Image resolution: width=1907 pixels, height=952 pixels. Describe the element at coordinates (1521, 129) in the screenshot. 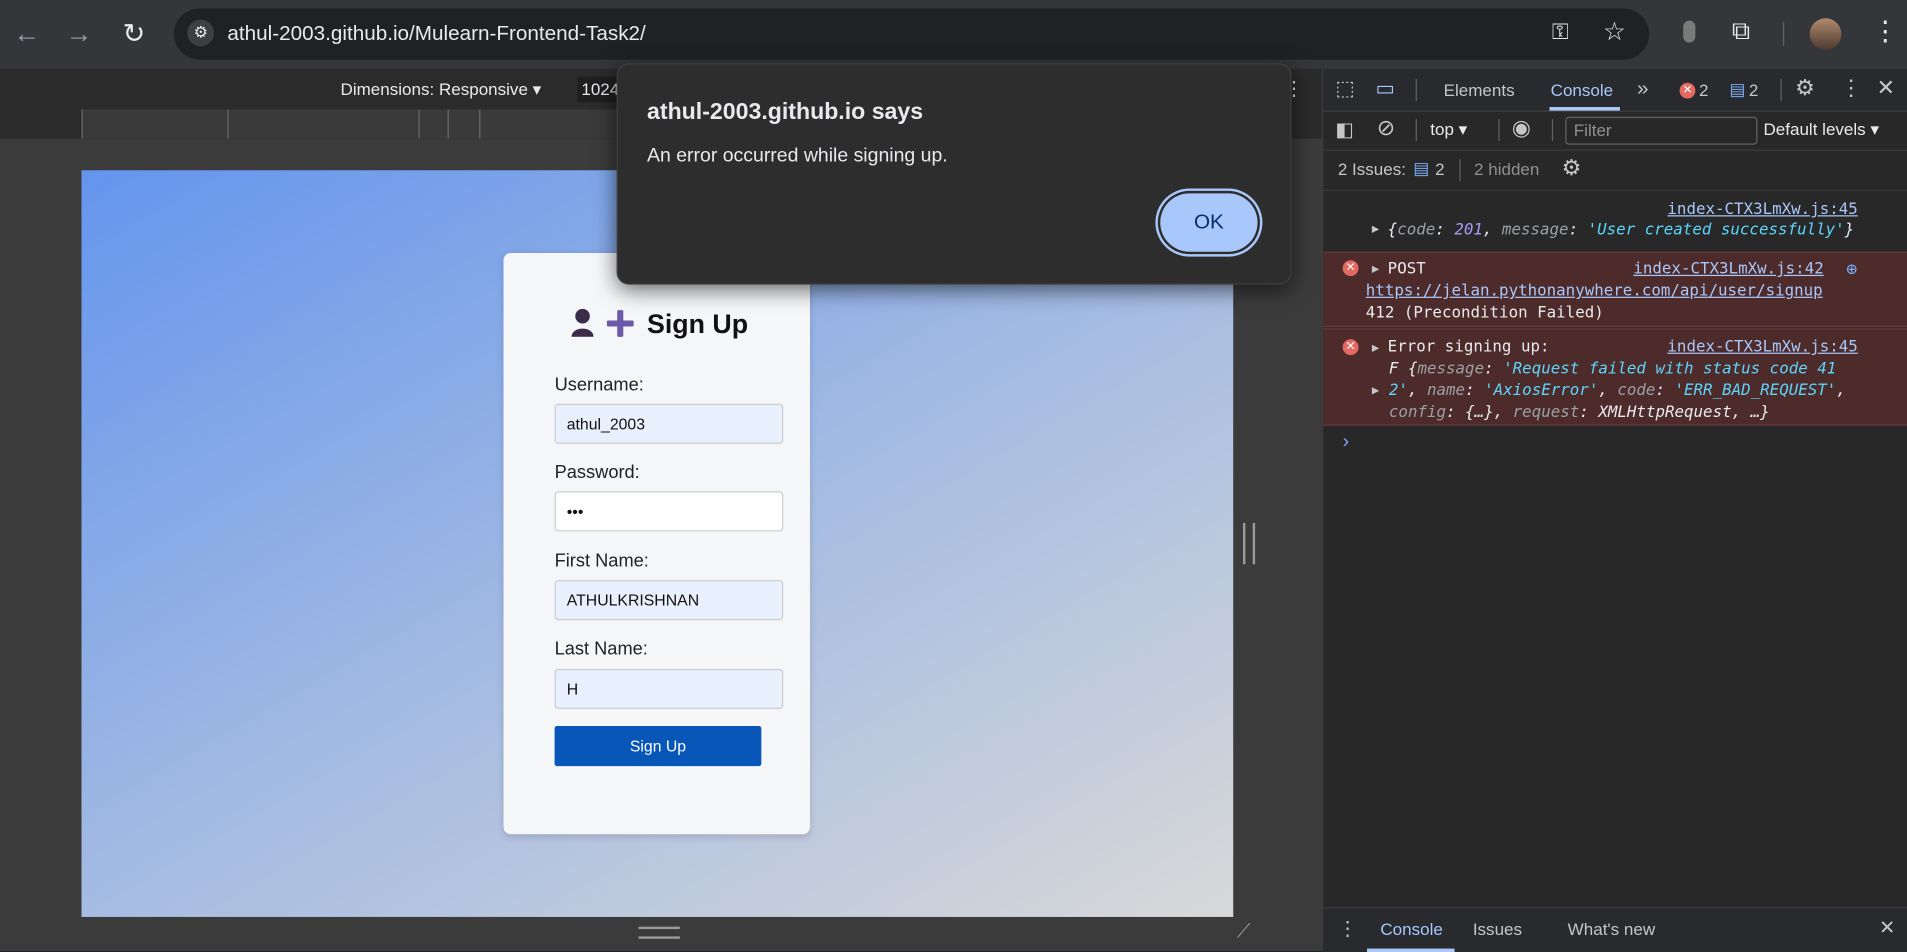

I see `live-expression-eye-icon: ◉` at that location.